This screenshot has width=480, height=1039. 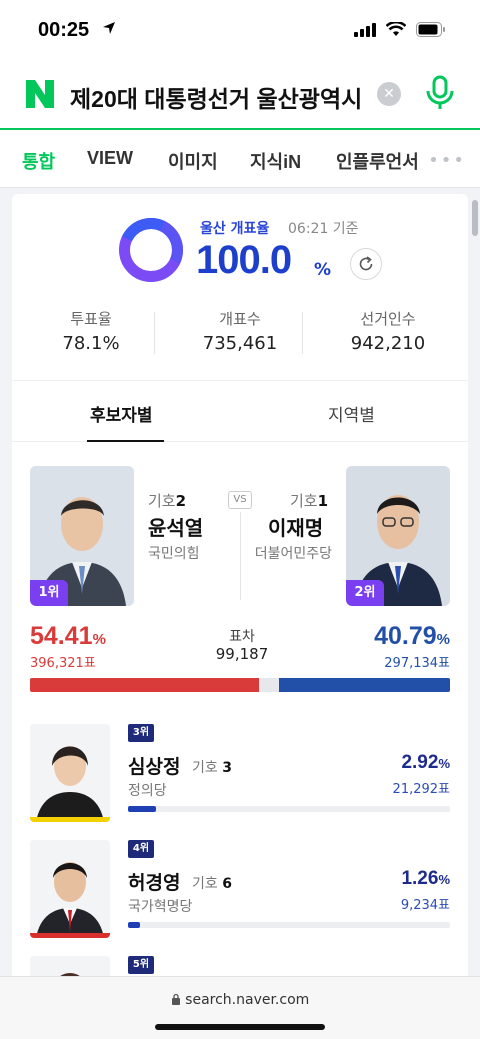 I want to click on active-tab-underline, so click(x=125, y=441).